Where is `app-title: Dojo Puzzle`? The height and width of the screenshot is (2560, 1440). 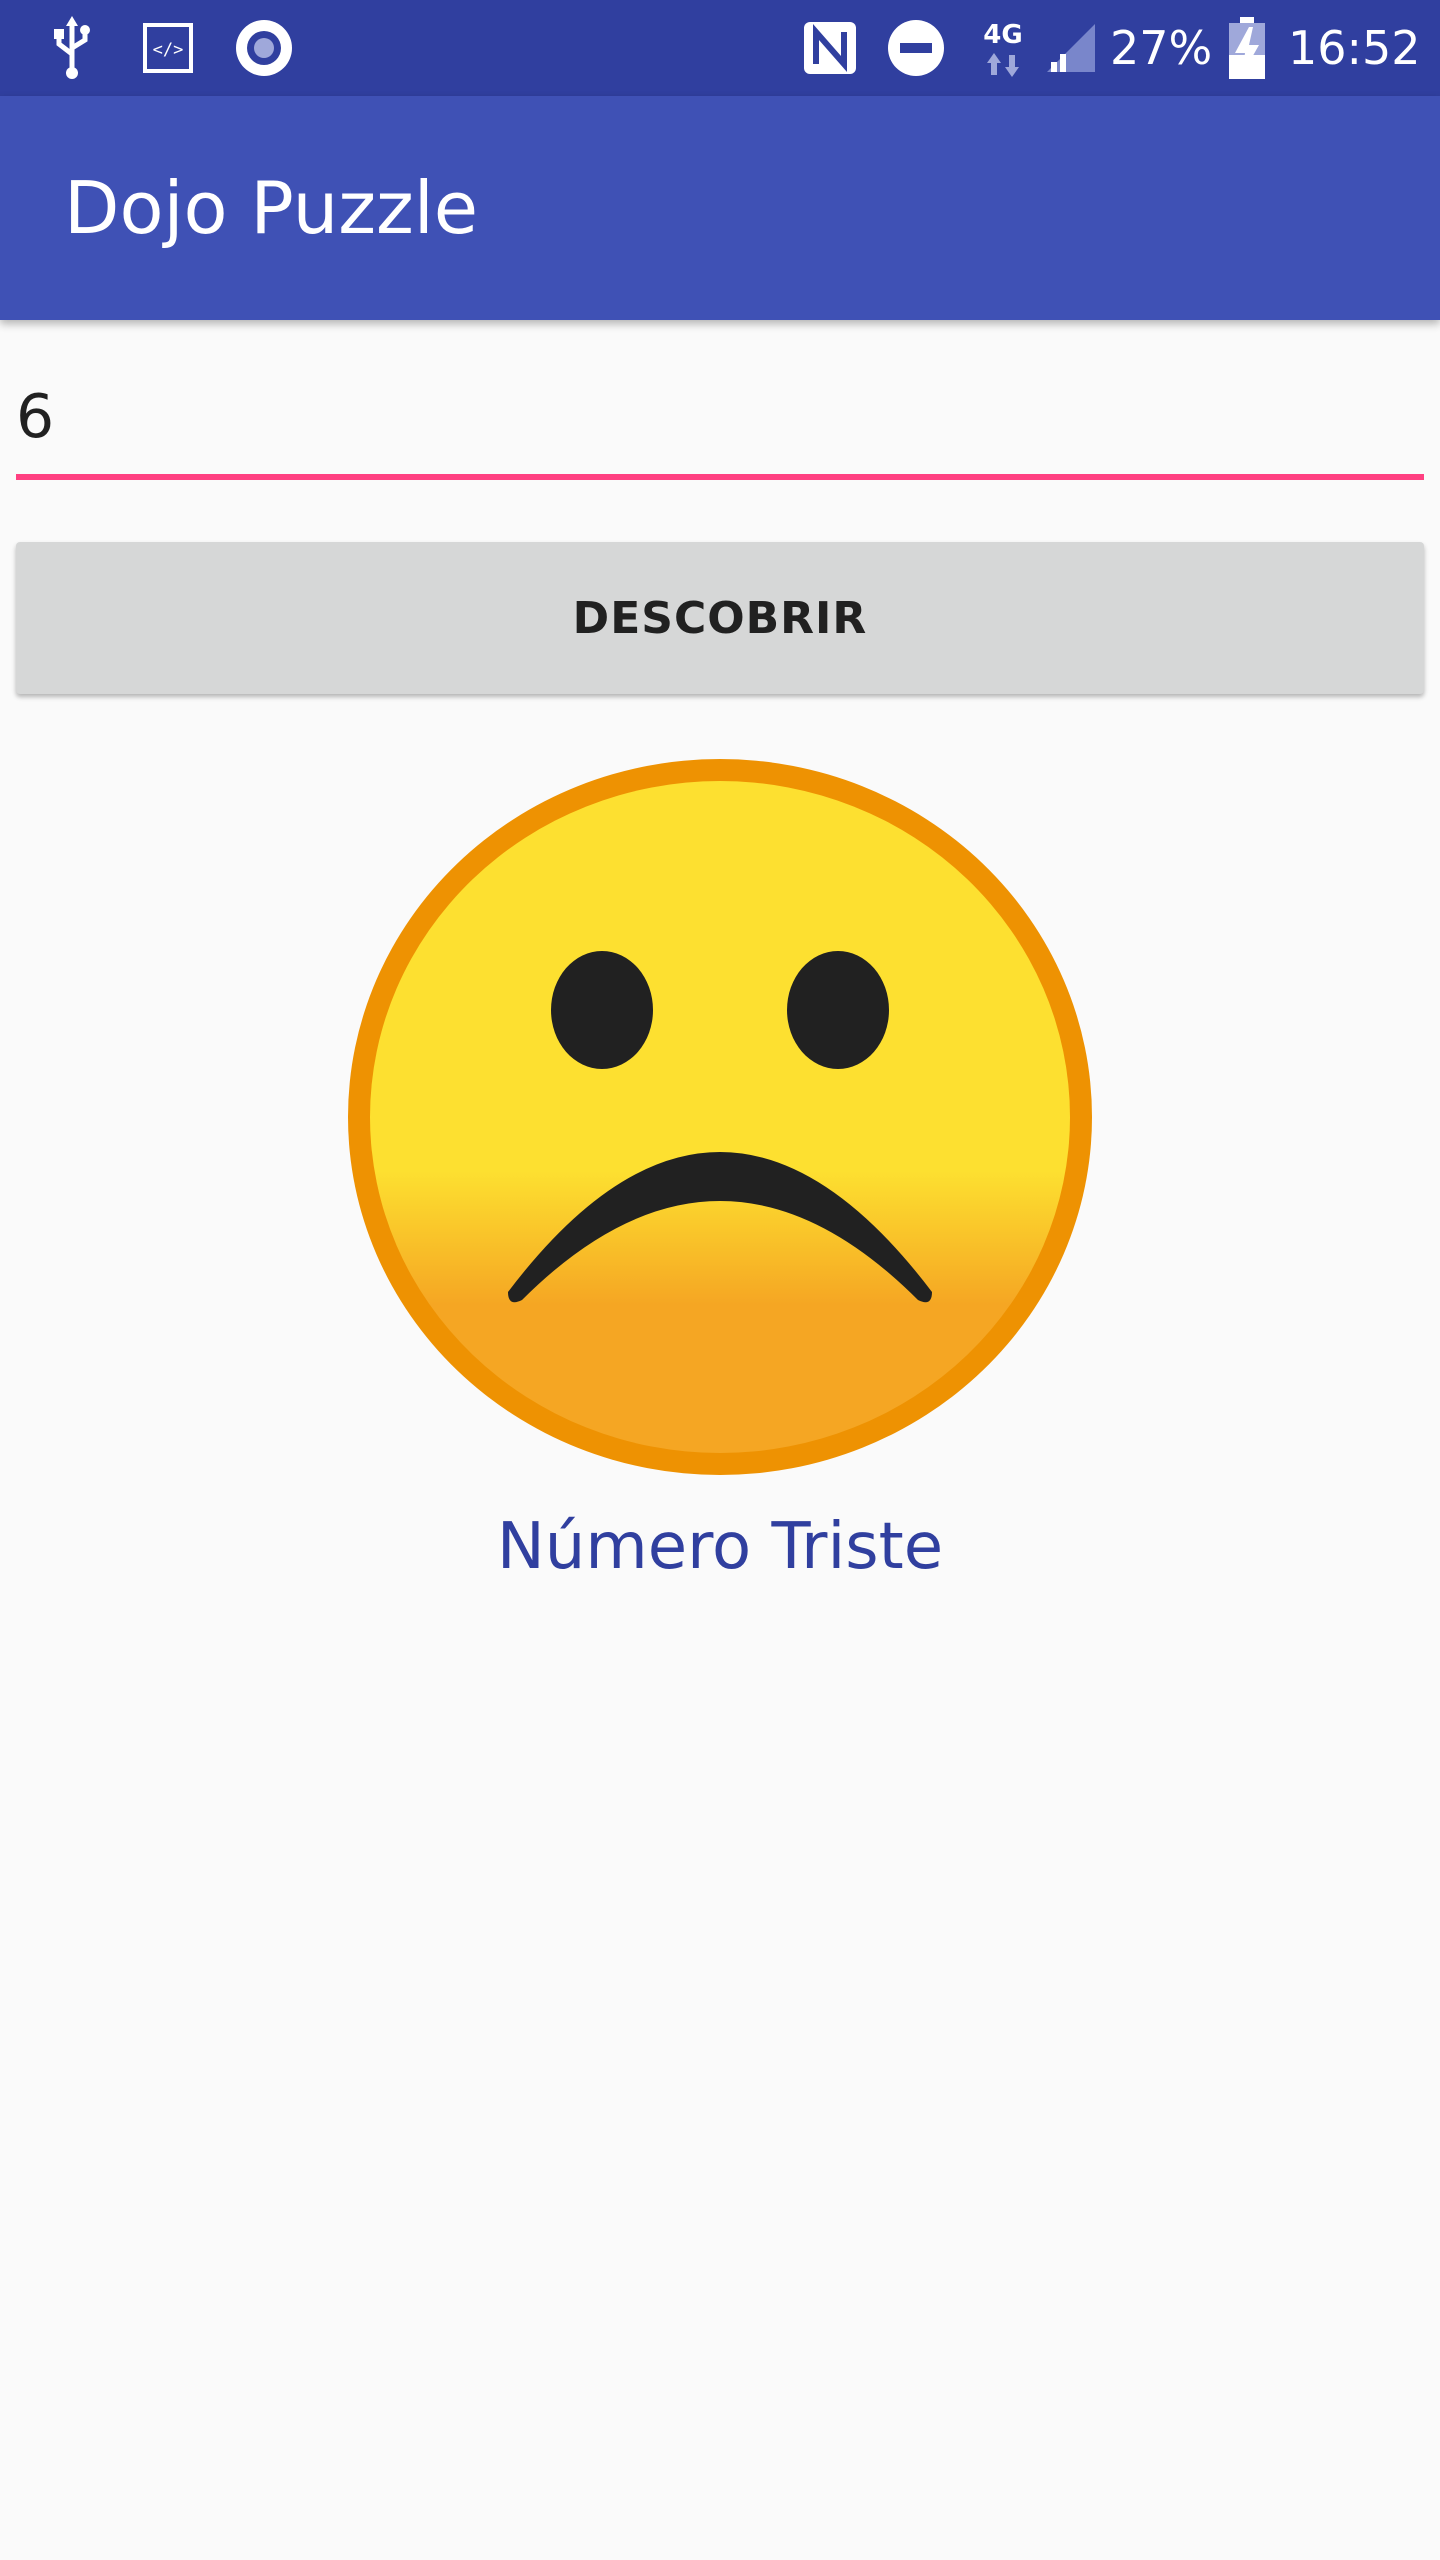
app-title: Dojo Puzzle is located at coordinates (271, 208).